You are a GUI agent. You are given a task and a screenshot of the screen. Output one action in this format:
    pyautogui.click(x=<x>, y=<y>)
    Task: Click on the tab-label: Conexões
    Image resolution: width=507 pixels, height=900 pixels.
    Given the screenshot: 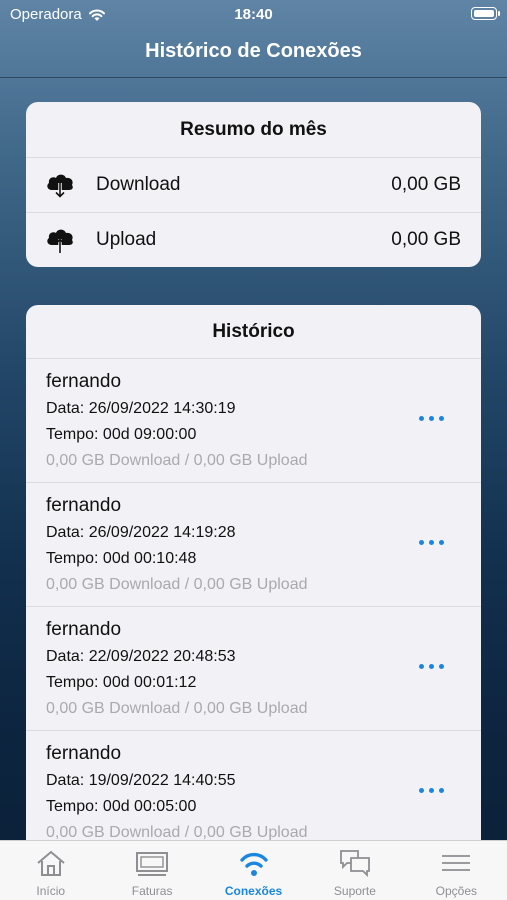 What is the action you would take?
    pyautogui.click(x=253, y=891)
    